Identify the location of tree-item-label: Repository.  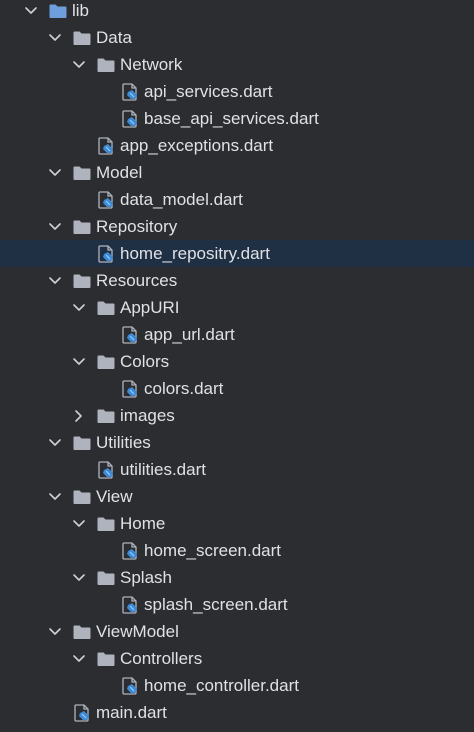
(137, 226).